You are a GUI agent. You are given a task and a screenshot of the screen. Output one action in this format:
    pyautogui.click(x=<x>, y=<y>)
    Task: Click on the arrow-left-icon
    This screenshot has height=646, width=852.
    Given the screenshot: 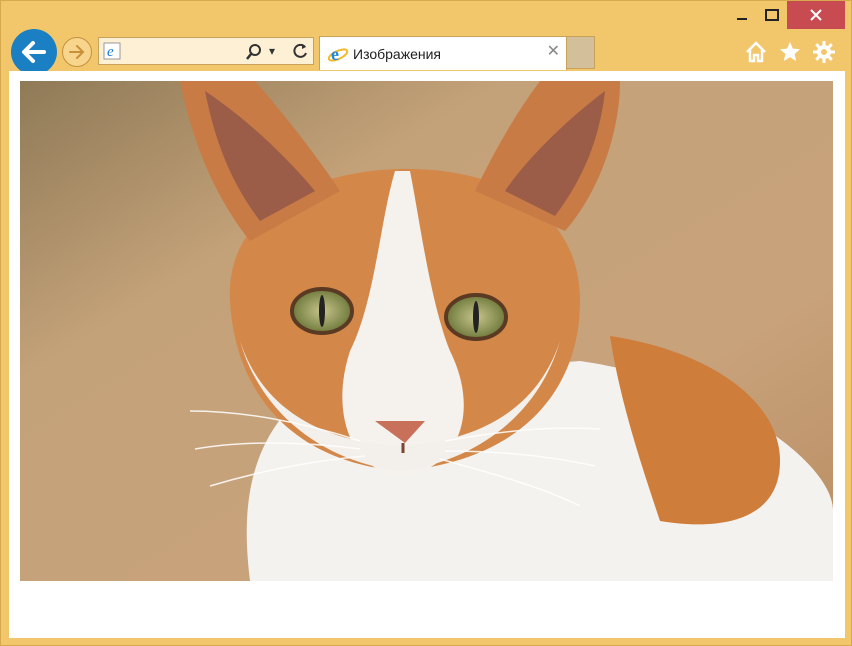 What is the action you would take?
    pyautogui.click(x=34, y=52)
    